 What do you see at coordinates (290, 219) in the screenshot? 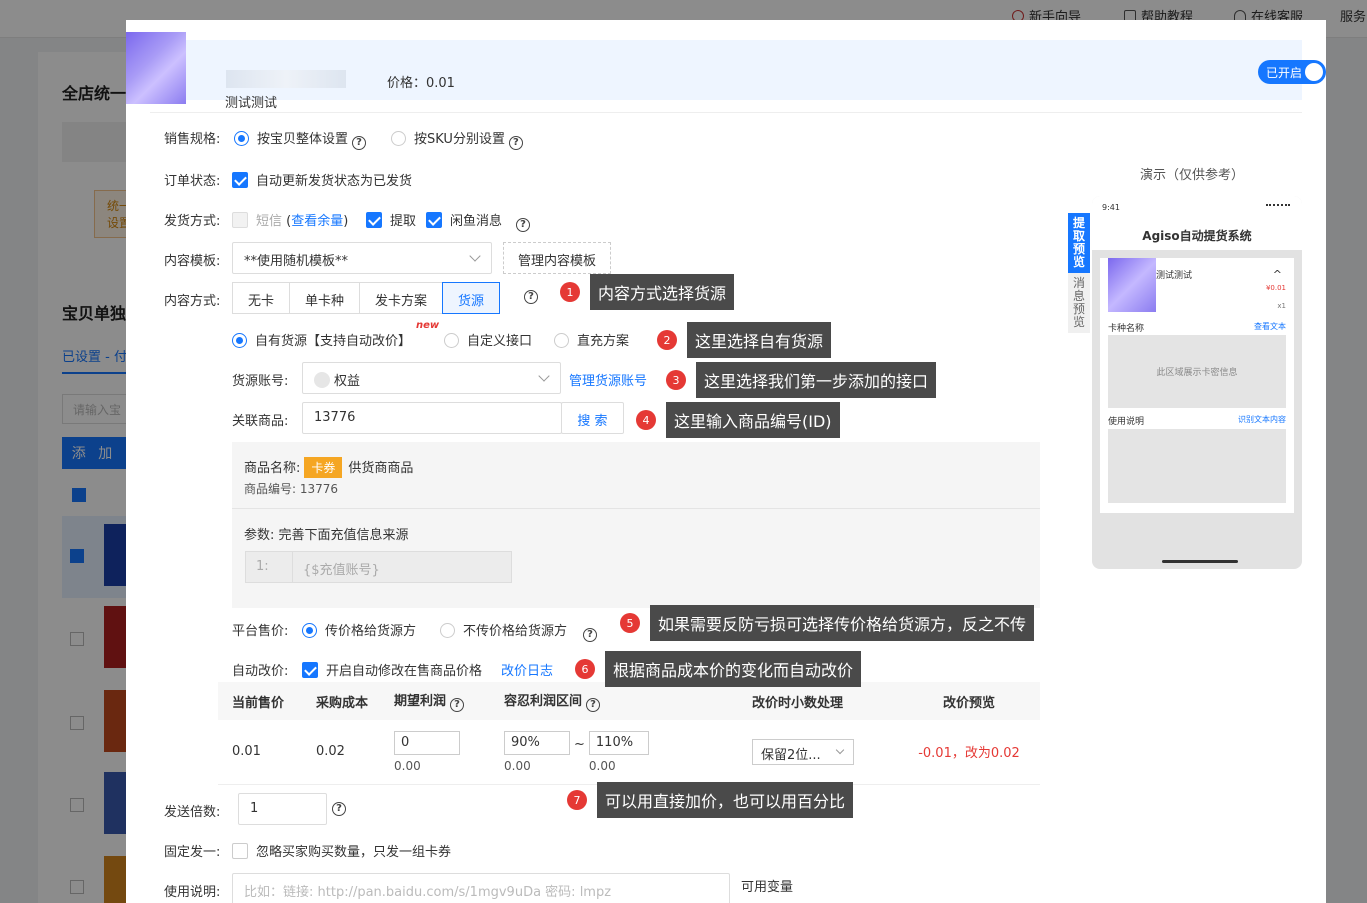
I see `delivery-sms-option: 短信 (查看余量)` at bounding box center [290, 219].